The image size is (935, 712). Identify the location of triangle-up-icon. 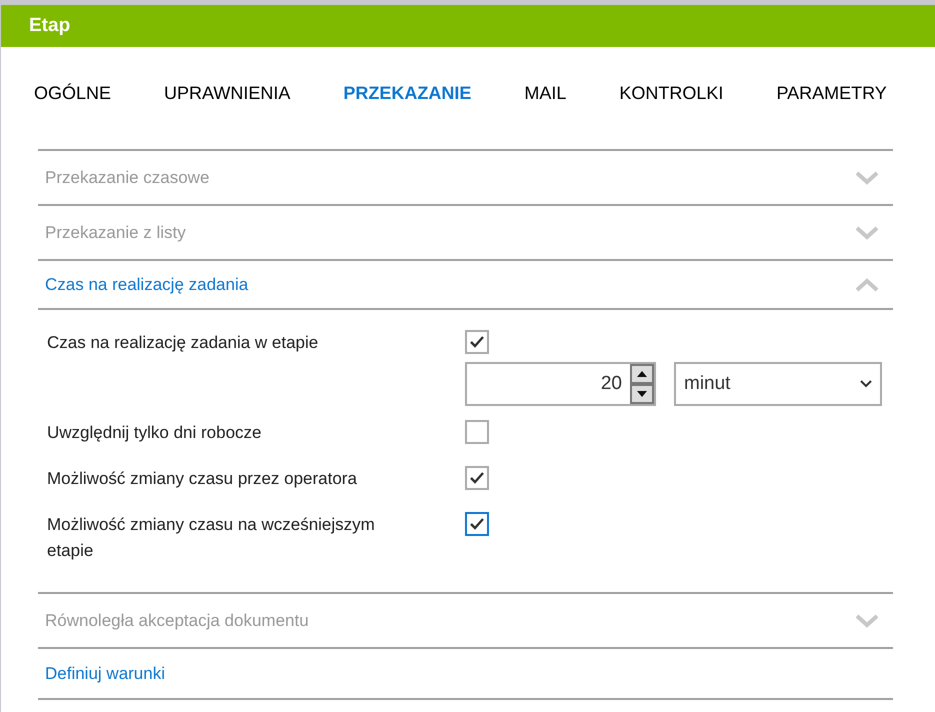
(642, 374).